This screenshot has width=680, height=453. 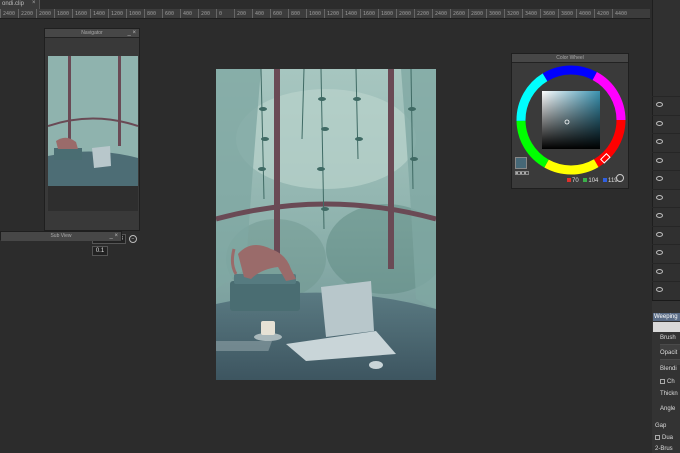 I want to click on document-tab-label: ondi.clip, so click(x=13, y=4).